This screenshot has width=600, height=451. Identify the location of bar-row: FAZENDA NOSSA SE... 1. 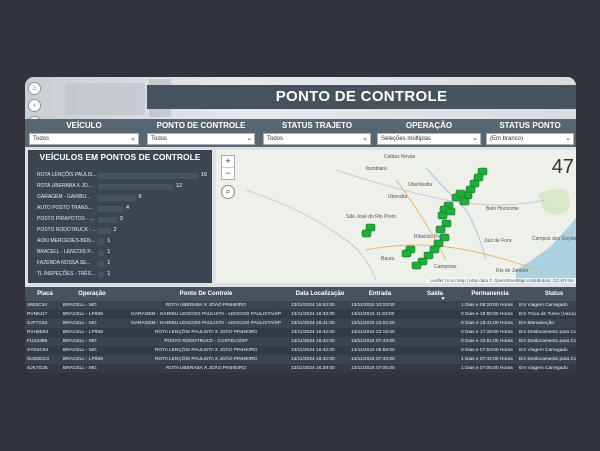
(120, 263).